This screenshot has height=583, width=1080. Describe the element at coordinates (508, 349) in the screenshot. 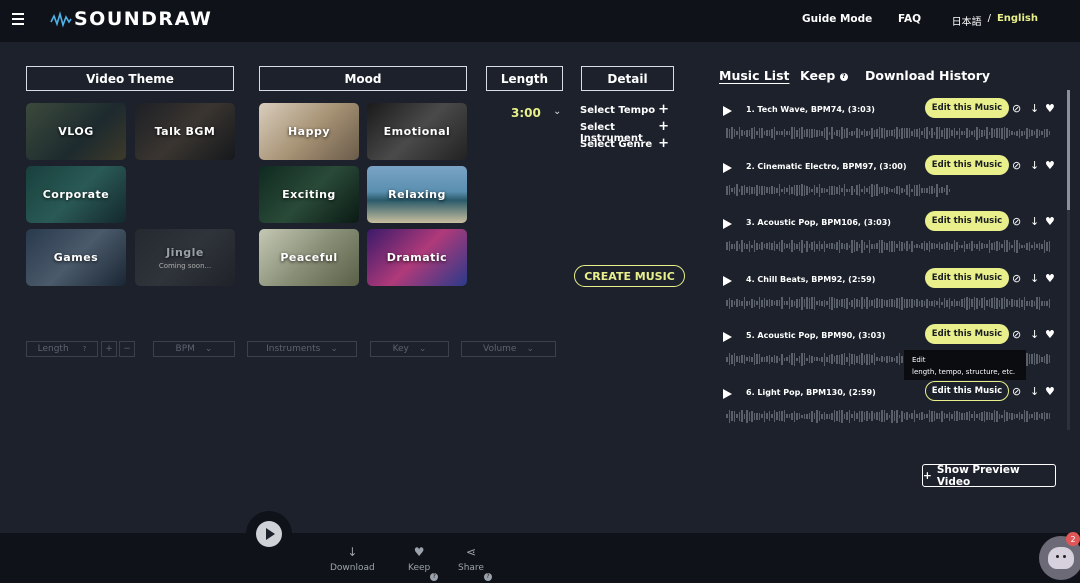

I see `volume-filter: Volume ⌄` at that location.